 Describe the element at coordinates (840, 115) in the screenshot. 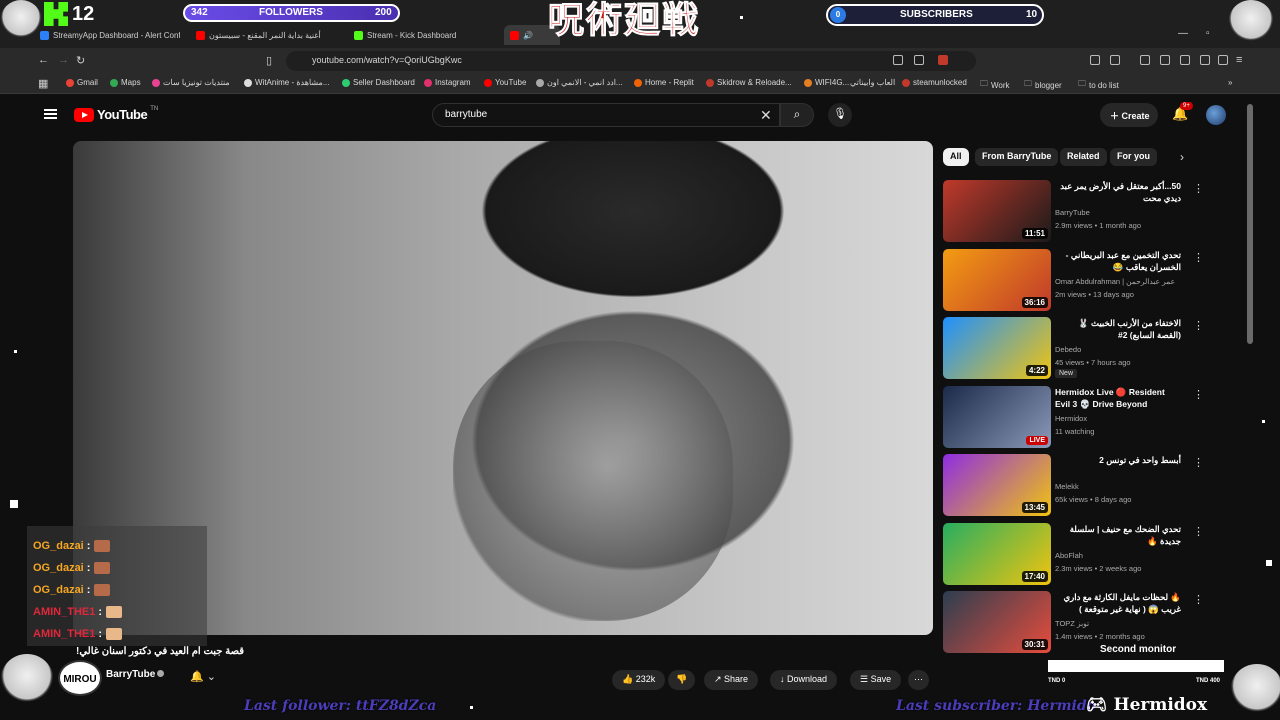

I see `voice-search-button: 🎙` at that location.